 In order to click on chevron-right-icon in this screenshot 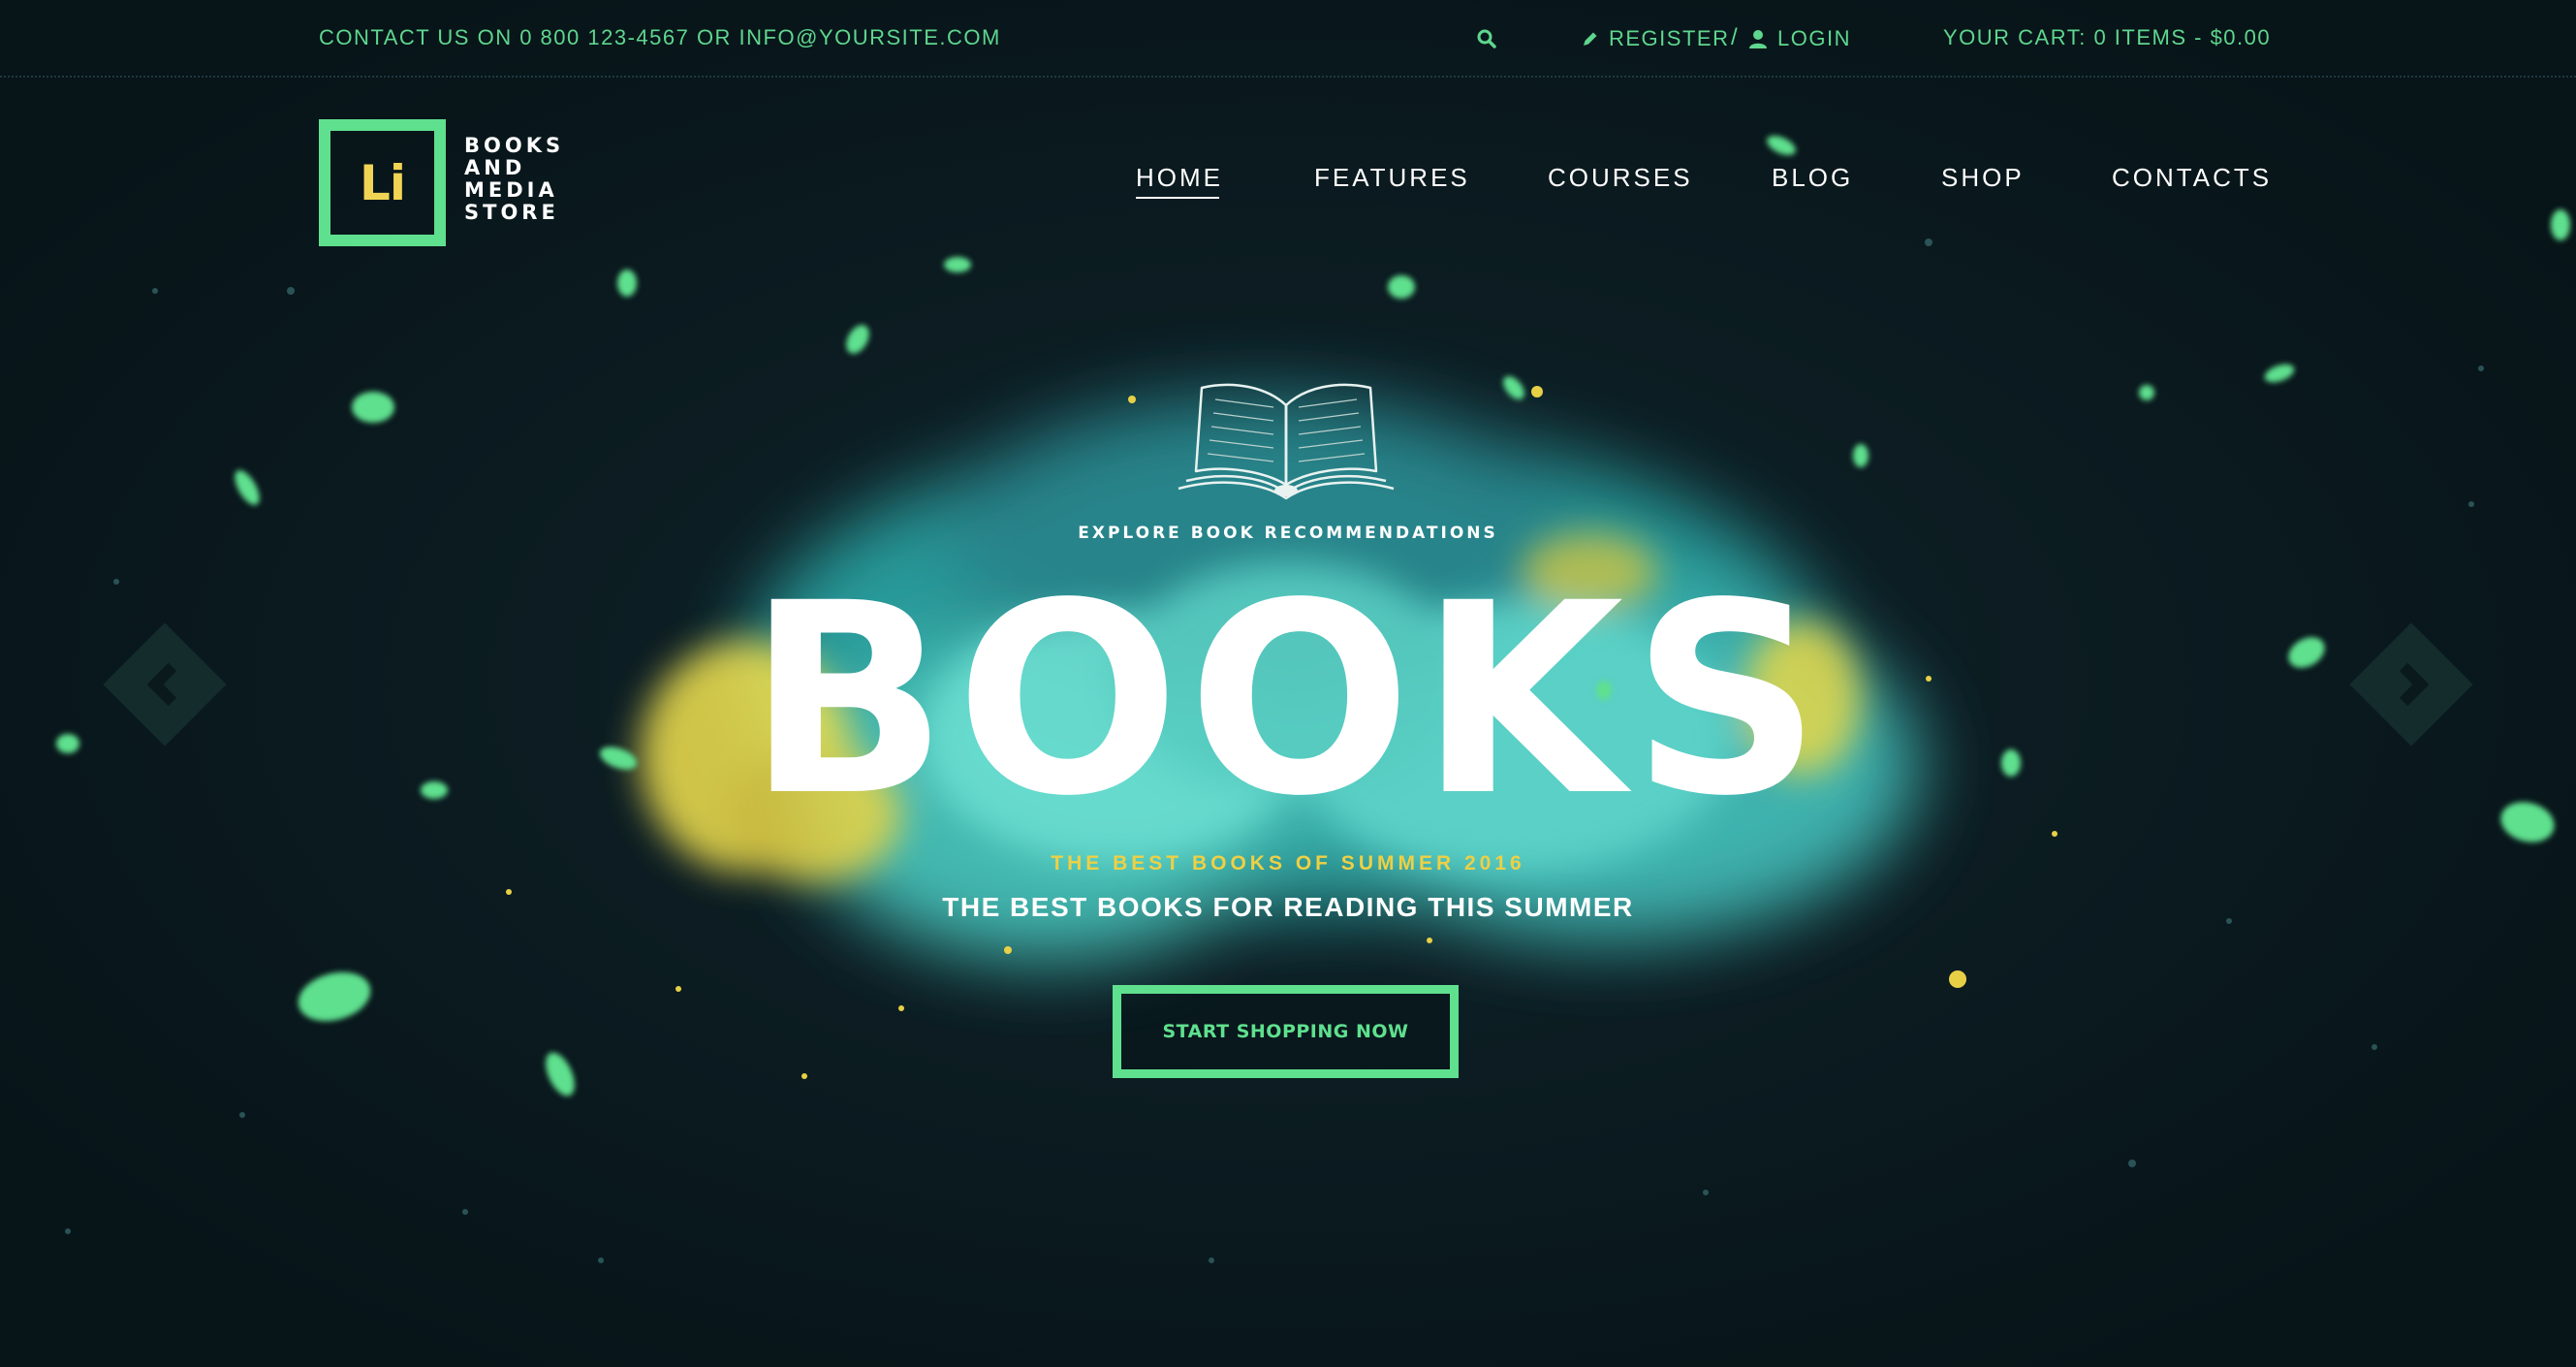, I will do `click(2411, 684)`.